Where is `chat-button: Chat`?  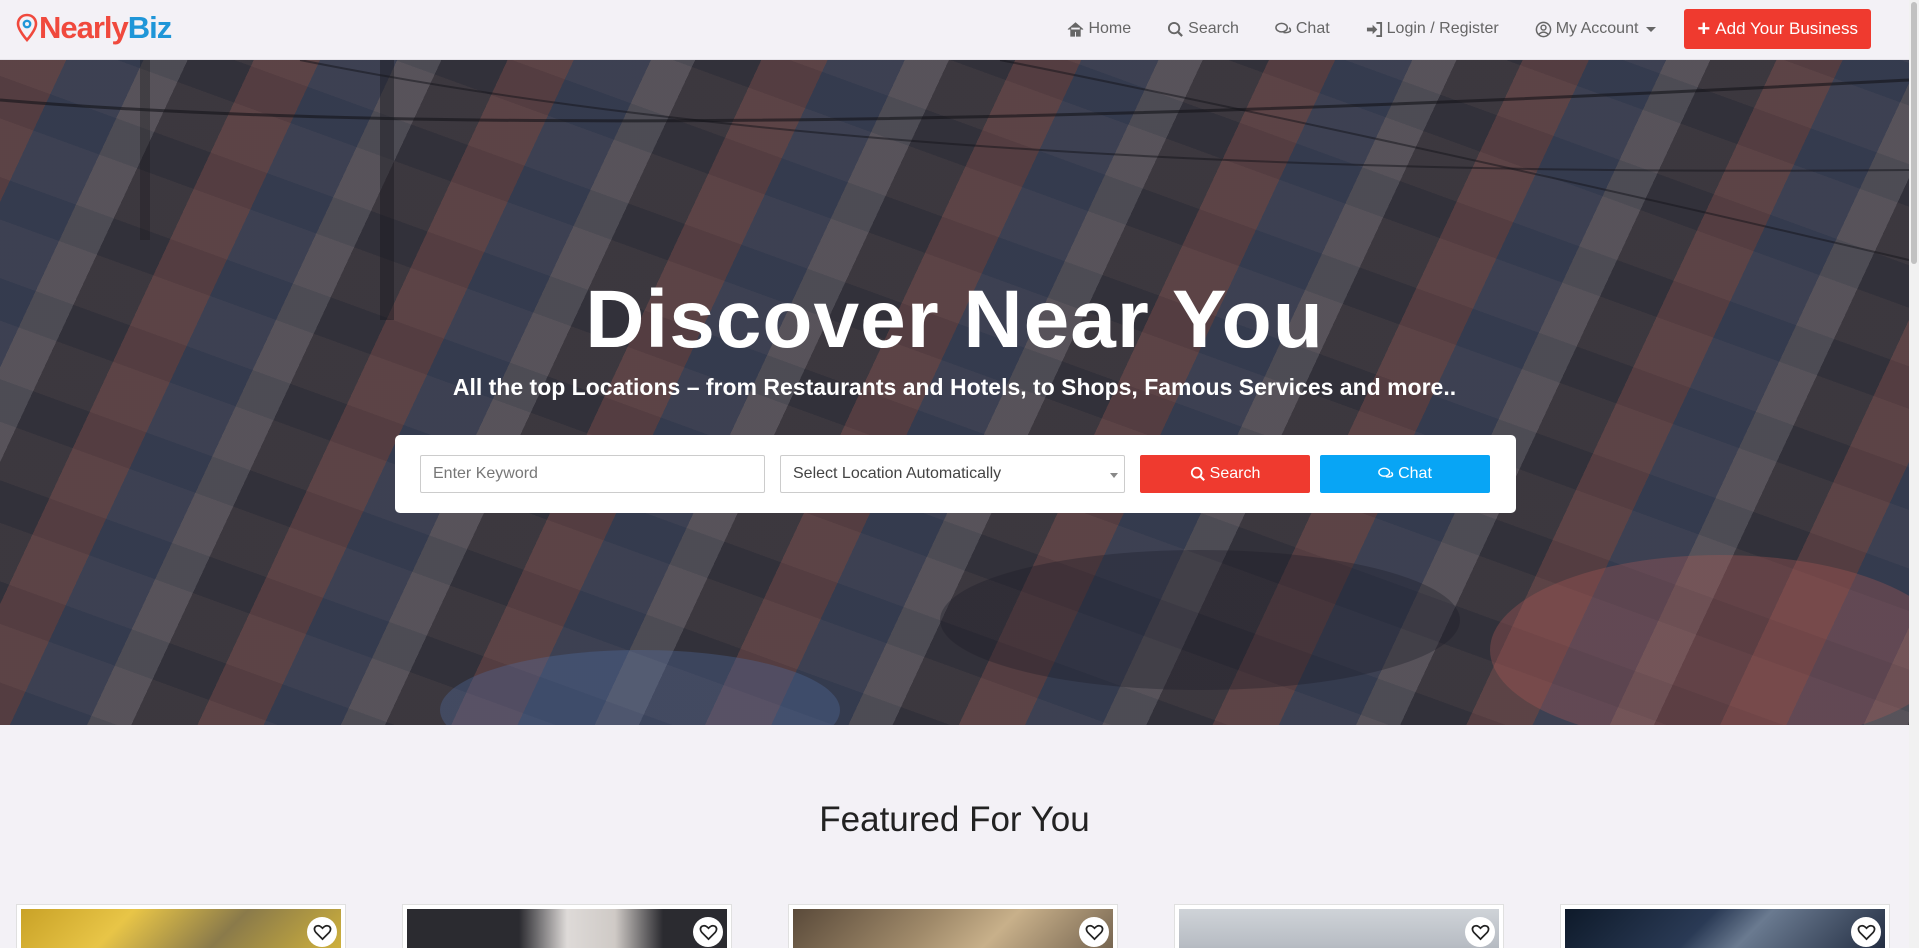 chat-button: Chat is located at coordinates (1405, 474).